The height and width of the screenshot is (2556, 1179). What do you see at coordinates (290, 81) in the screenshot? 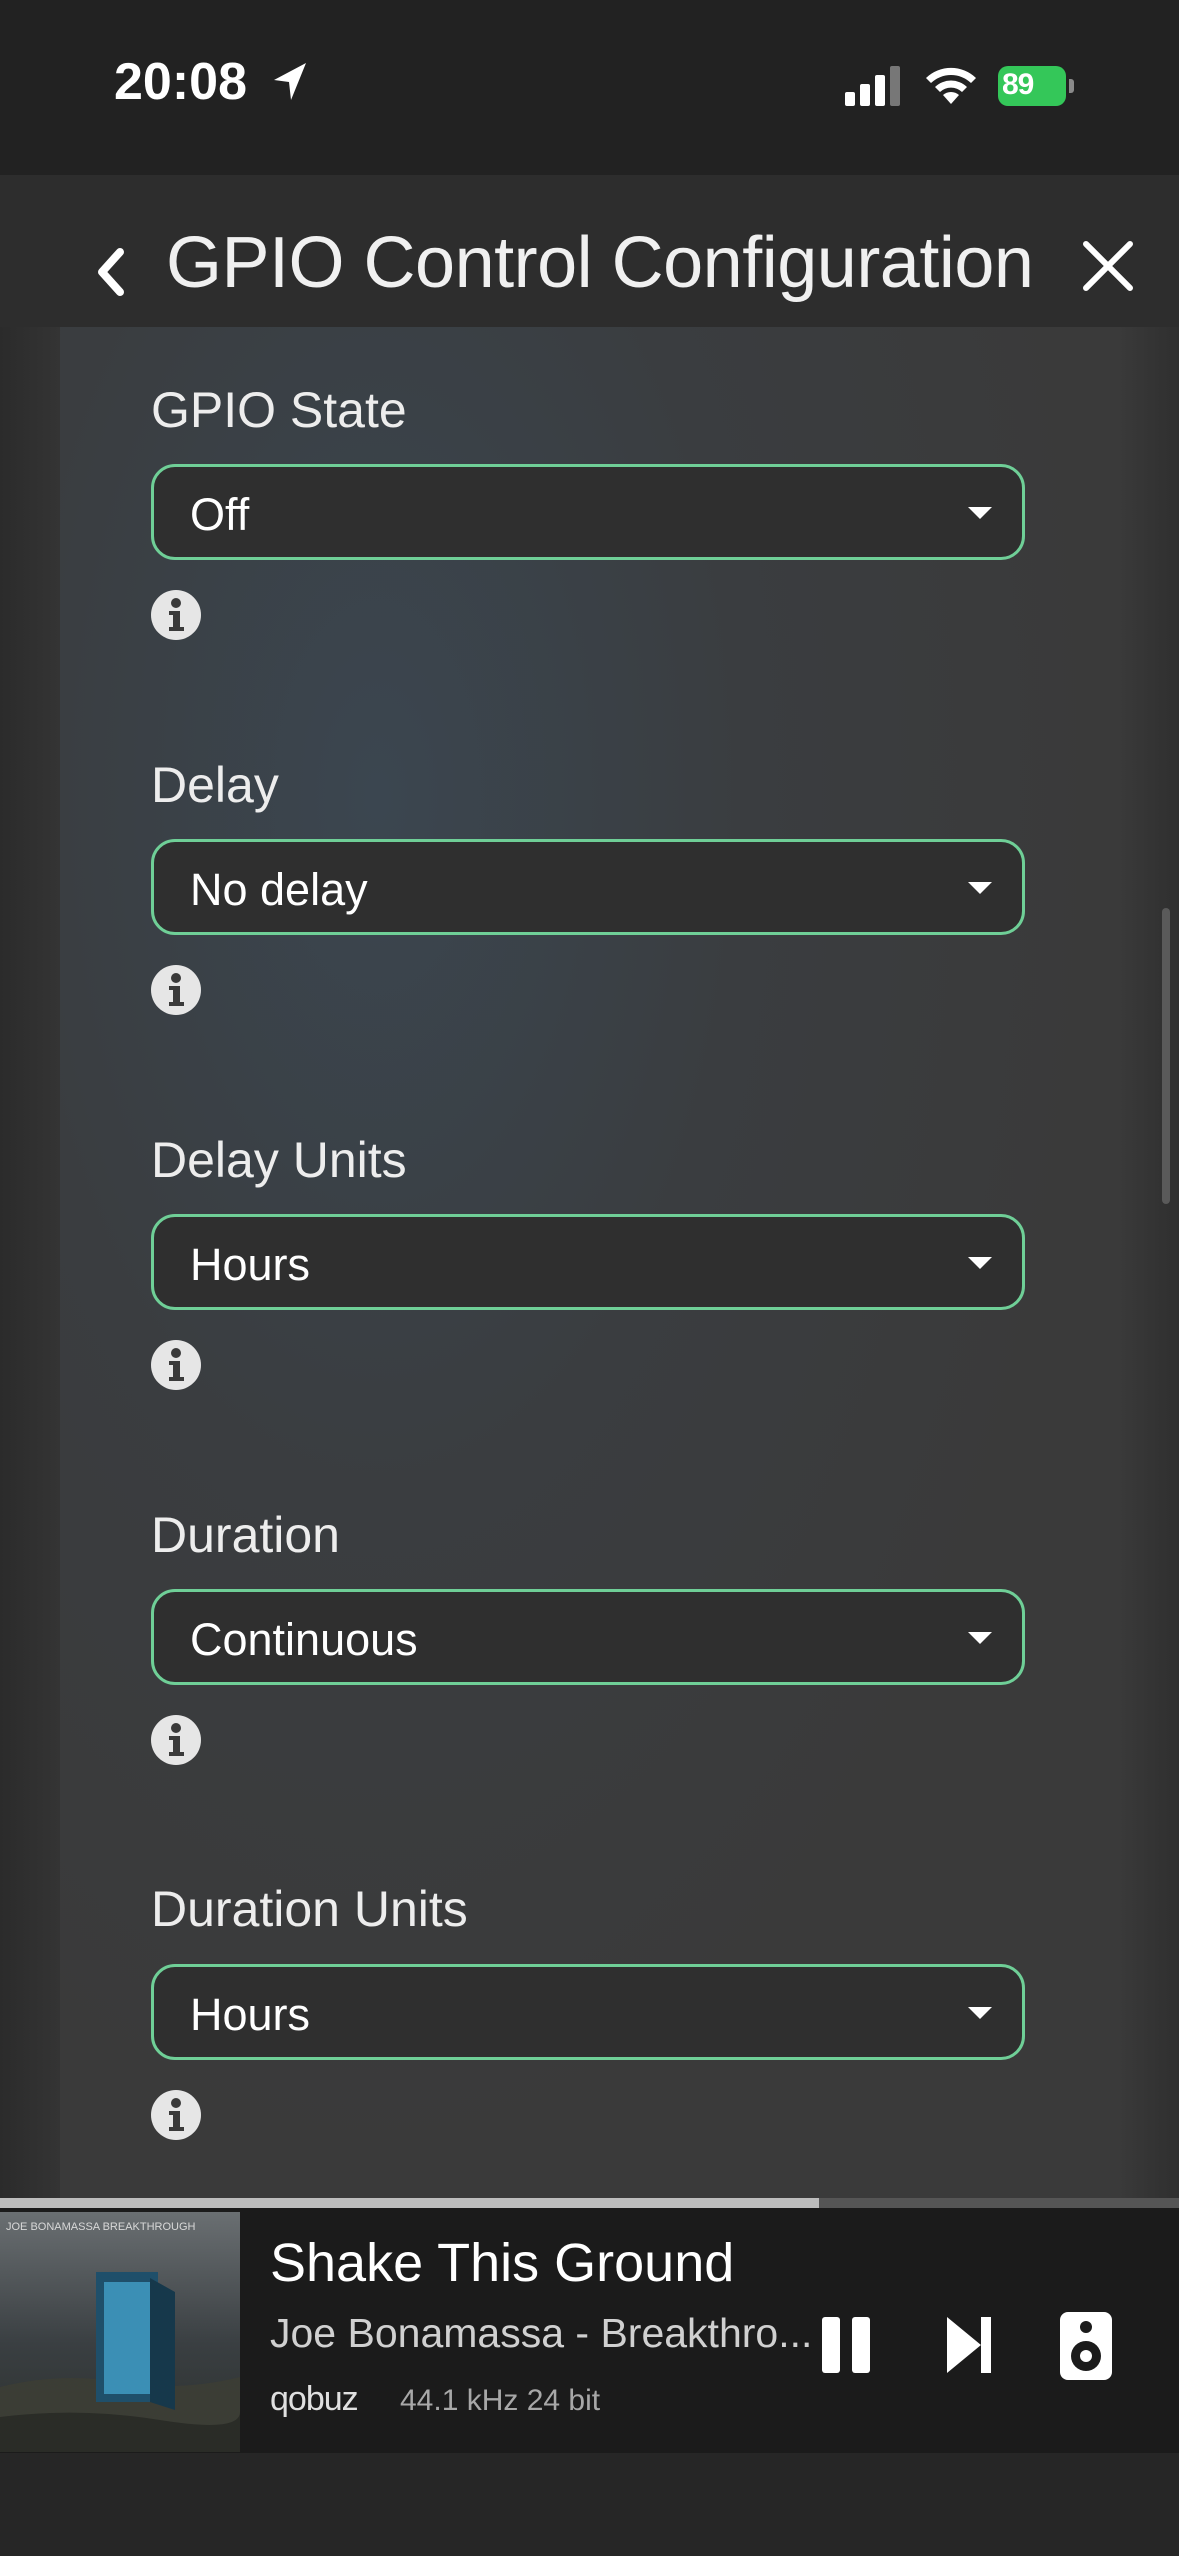
I see `location-arrow-icon` at bounding box center [290, 81].